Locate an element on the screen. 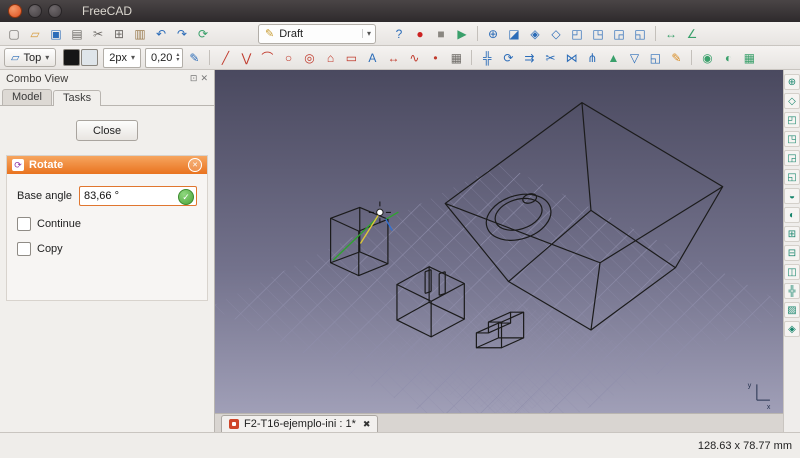  view-home-icon: ◈ is located at coordinates (535, 33).